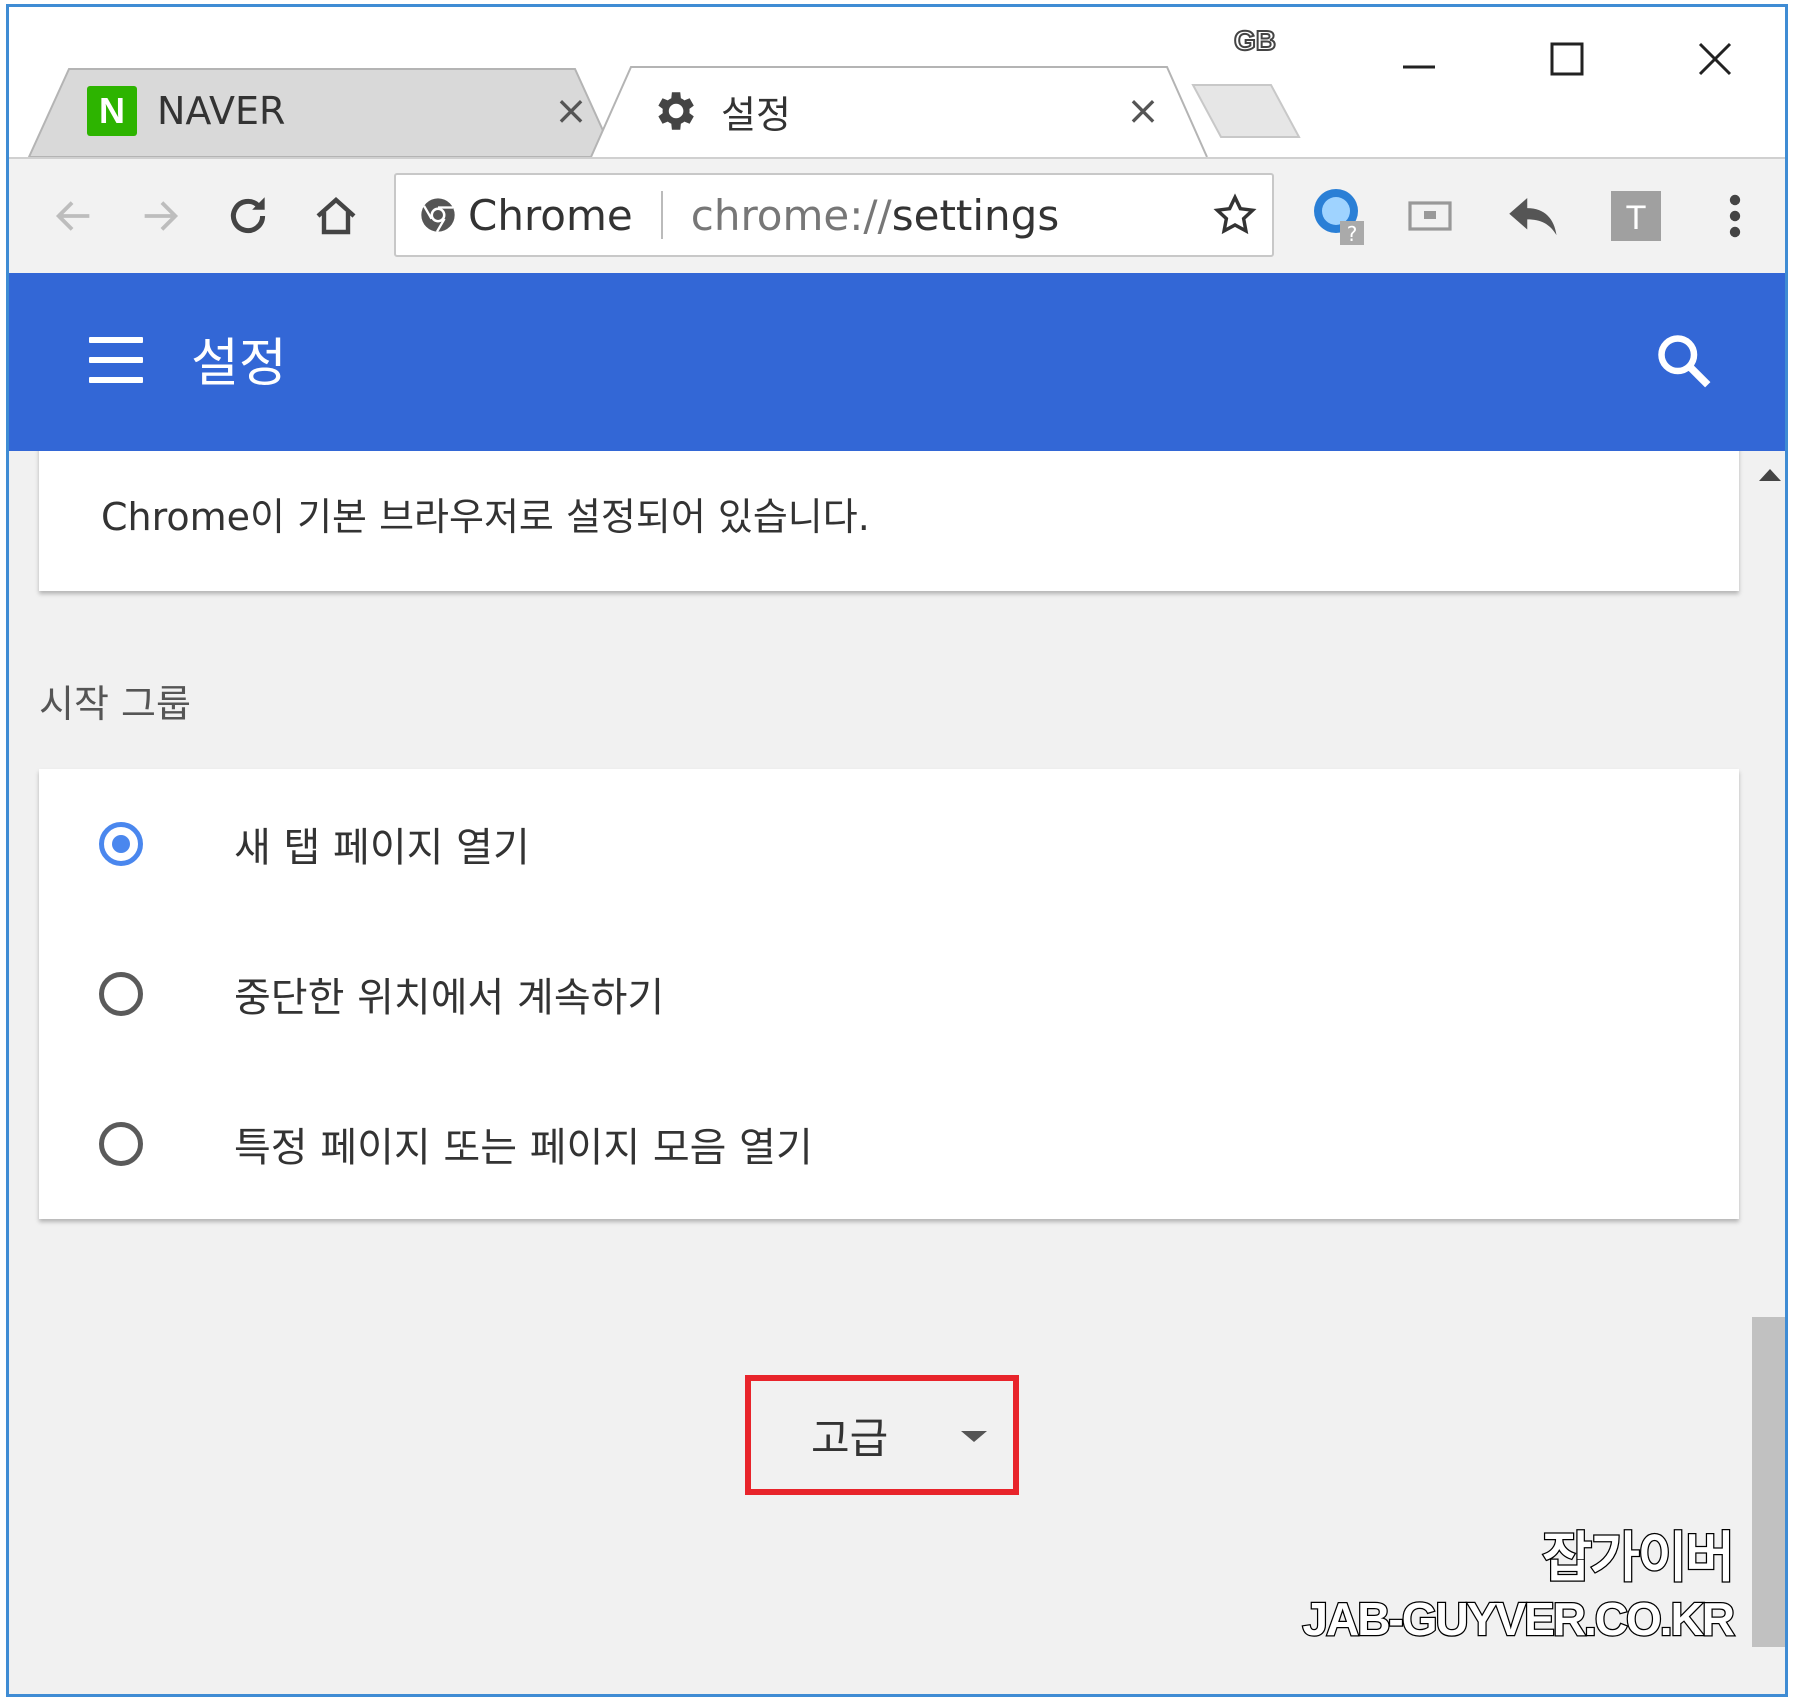  Describe the element at coordinates (239, 364) in the screenshot. I see `page-title: 설정` at that location.